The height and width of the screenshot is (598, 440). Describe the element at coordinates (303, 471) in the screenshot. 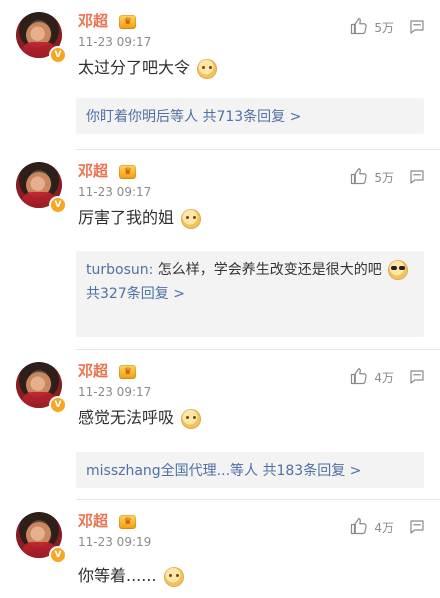

I see `reply-count: 共183条回复` at that location.